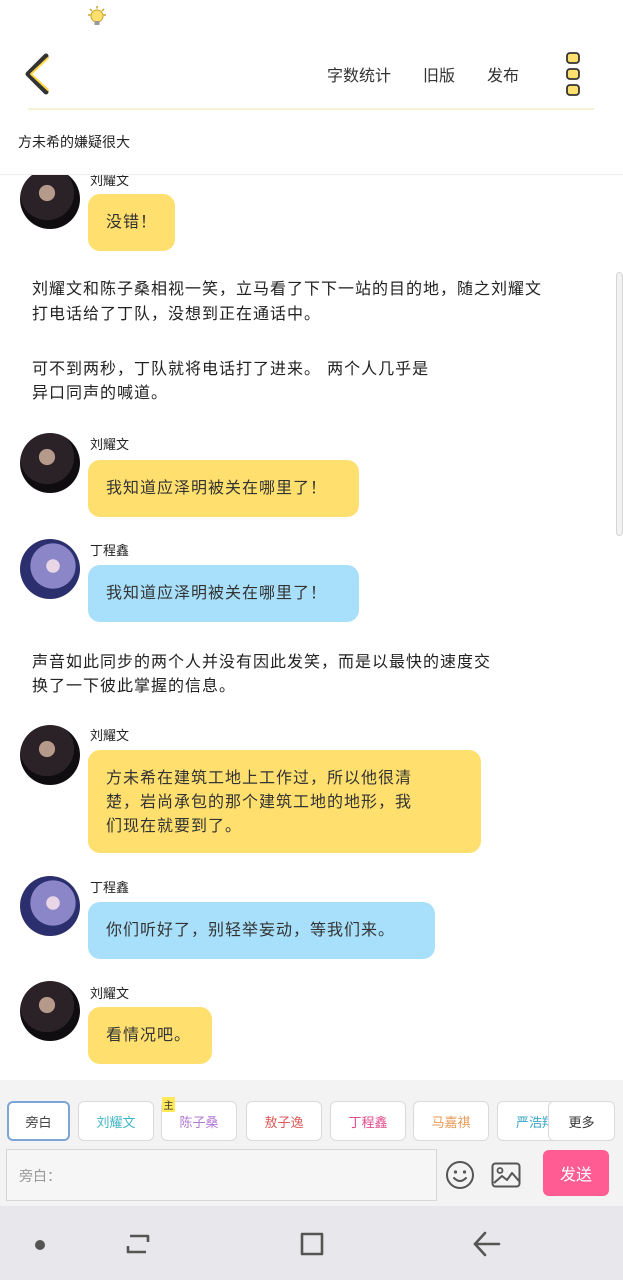 Image resolution: width=623 pixels, height=1280 pixels. I want to click on input-placeholder: 旁白：, so click(40, 1177).